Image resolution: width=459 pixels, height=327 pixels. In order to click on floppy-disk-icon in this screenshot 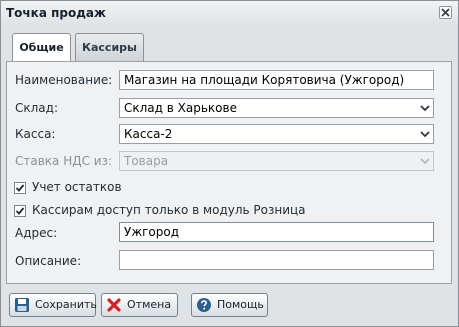, I will do `click(22, 305)`.